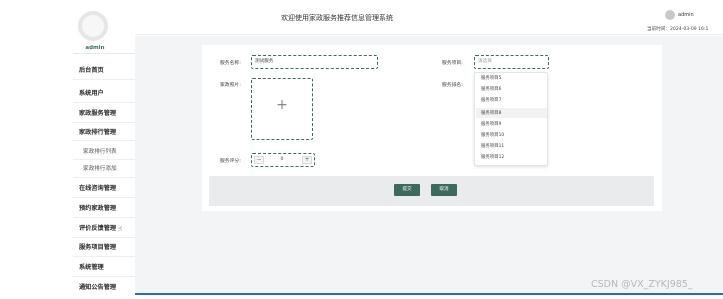  I want to click on button-bar: 提交 取消, so click(431, 191).